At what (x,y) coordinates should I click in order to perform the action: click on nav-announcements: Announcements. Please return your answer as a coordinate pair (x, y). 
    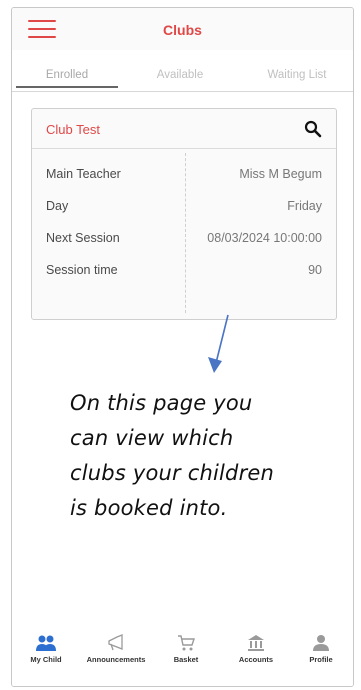
    Looking at the image, I should click on (116, 649).